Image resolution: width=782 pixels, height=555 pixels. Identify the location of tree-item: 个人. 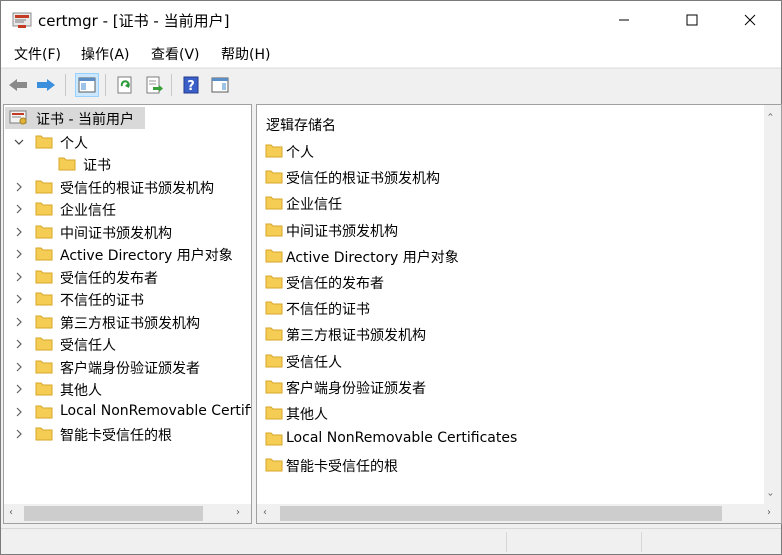
(127, 142).